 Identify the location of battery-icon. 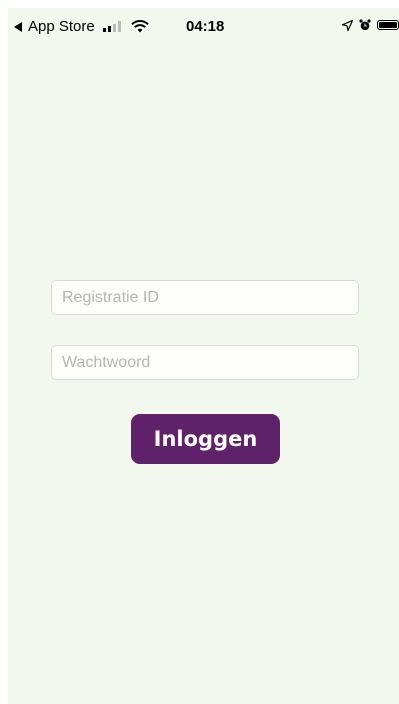
(388, 25).